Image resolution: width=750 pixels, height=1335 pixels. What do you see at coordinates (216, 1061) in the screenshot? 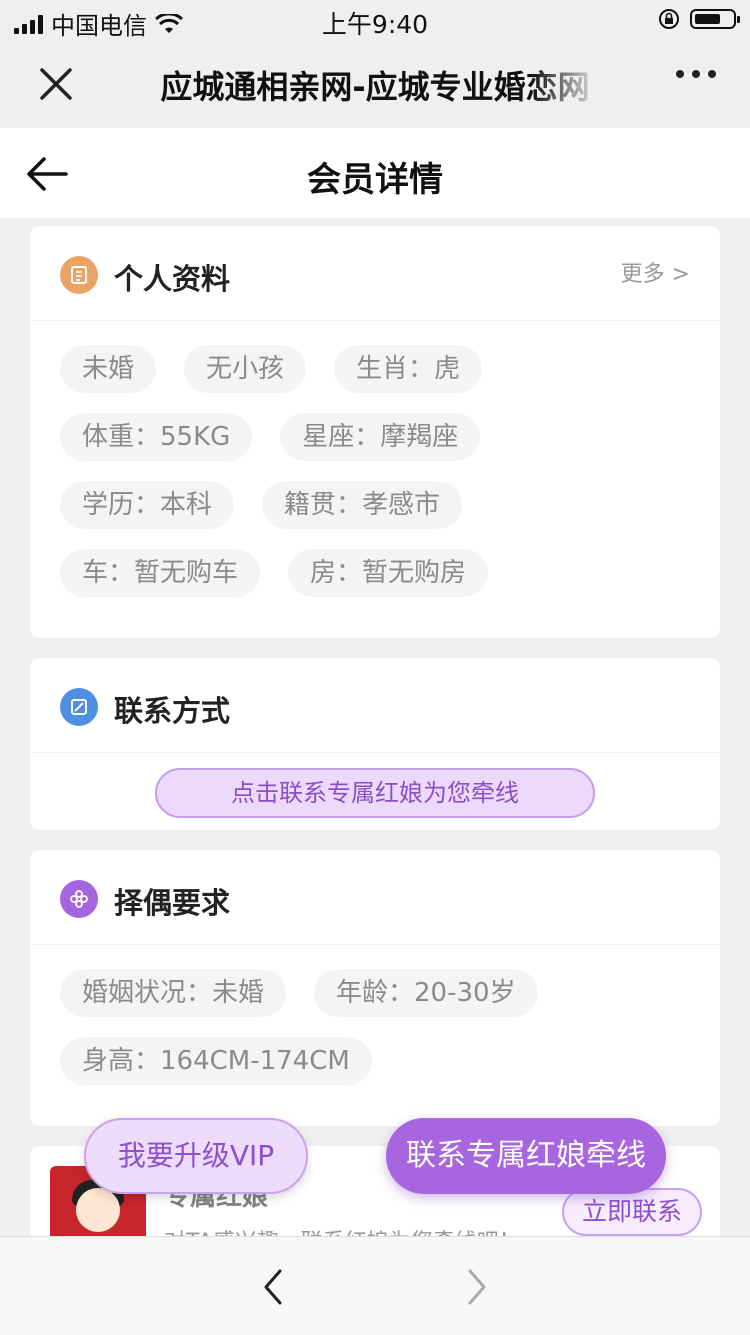
I see `requirement-tag: 身高：164CM-174CM` at bounding box center [216, 1061].